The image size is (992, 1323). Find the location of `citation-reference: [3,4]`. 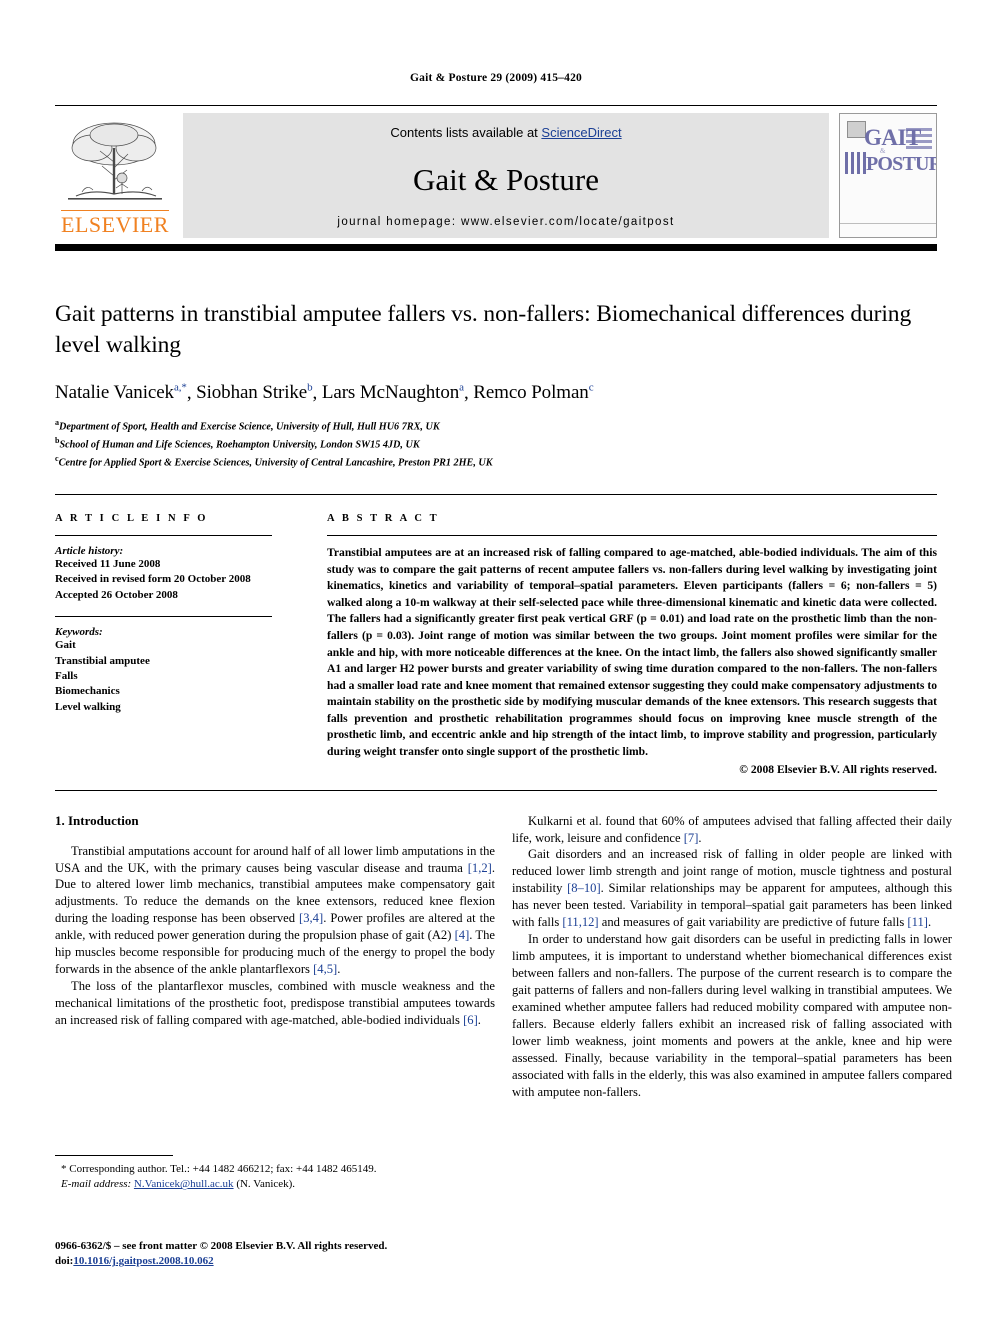

citation-reference: [3,4] is located at coordinates (311, 918).